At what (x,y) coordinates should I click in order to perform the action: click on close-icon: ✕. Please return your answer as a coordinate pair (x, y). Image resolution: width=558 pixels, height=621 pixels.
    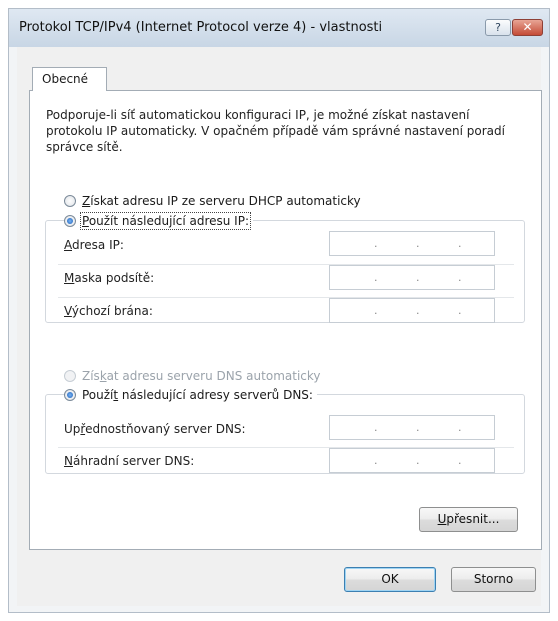
    Looking at the image, I should click on (527, 27).